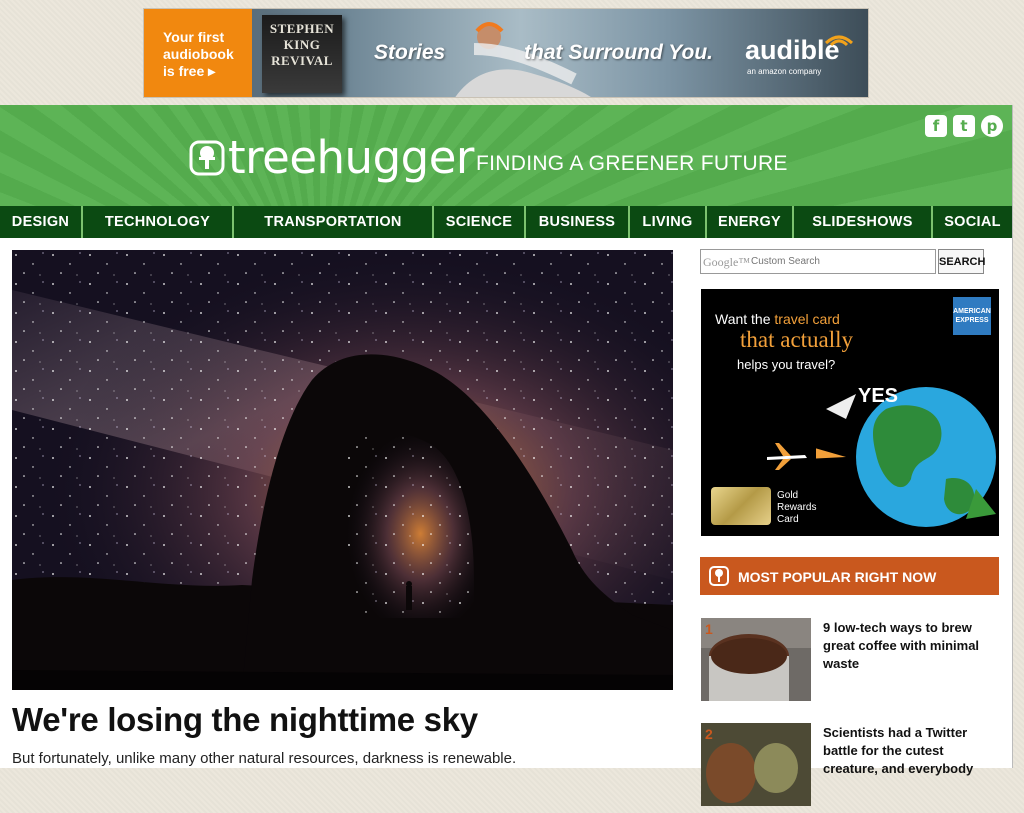  I want to click on gold-card-image, so click(741, 506).